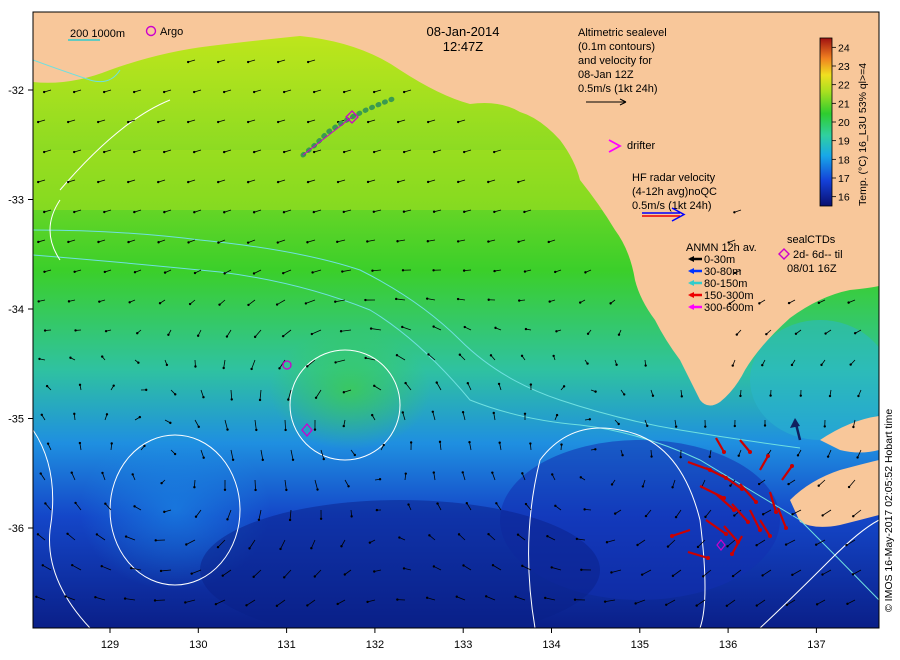 The width and height of the screenshot is (900, 660). Describe the element at coordinates (844, 160) in the screenshot. I see `colorbar-tick-label: 18` at that location.